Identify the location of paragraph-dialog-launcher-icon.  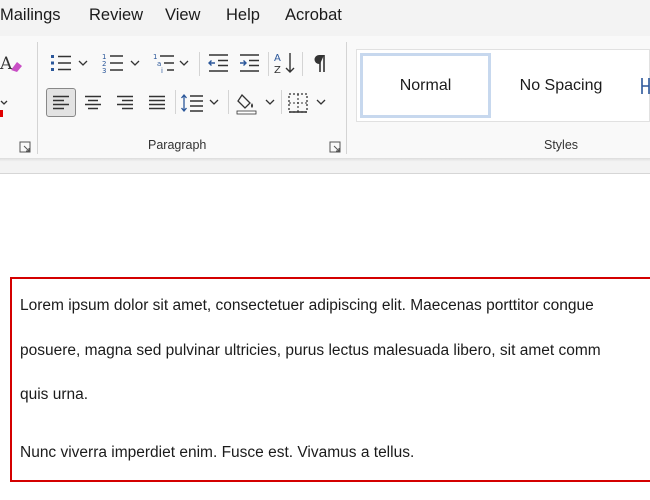
(335, 146).